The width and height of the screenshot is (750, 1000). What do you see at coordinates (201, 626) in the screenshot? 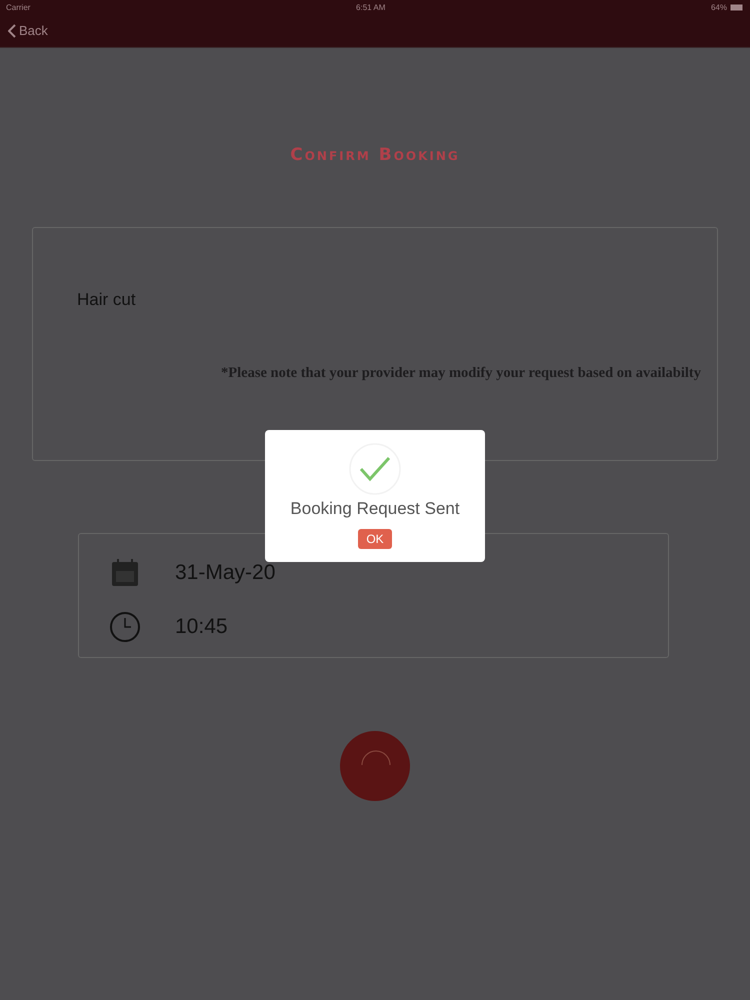
I see `booking-time: 10:45` at bounding box center [201, 626].